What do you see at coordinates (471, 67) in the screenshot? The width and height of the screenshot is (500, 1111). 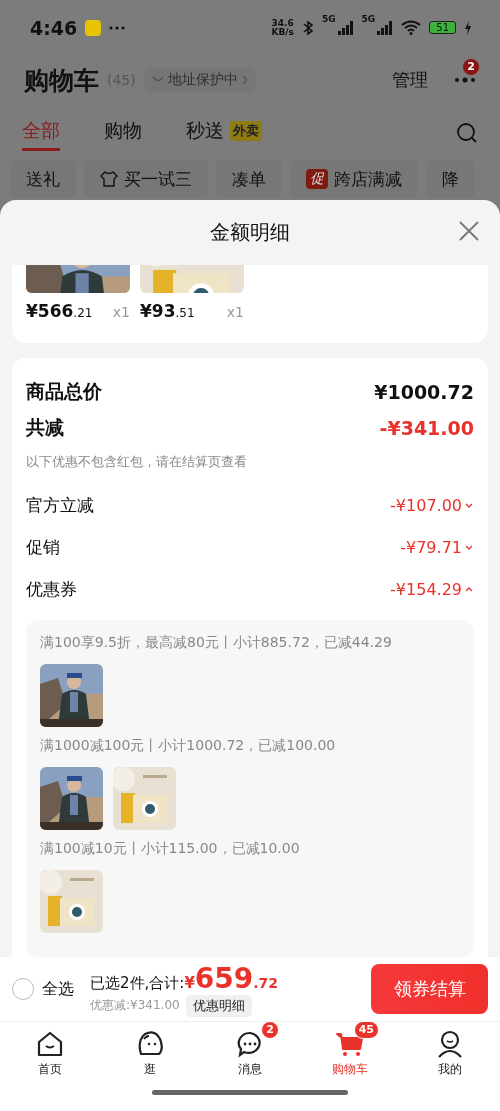 I see `notification-badge: 2` at bounding box center [471, 67].